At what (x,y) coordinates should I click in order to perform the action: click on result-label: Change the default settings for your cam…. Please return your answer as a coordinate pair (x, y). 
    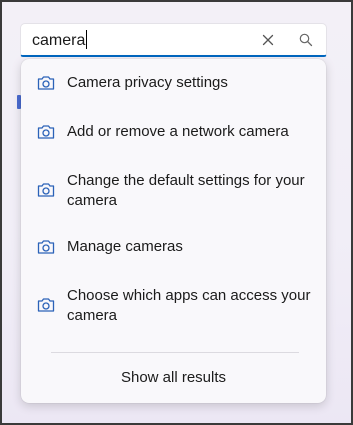
    Looking at the image, I should click on (186, 190).